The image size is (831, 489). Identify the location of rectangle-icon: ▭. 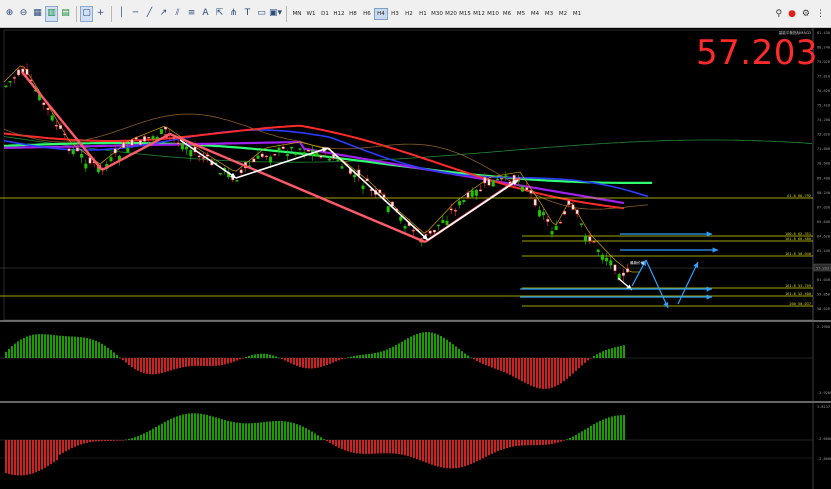
(261, 14).